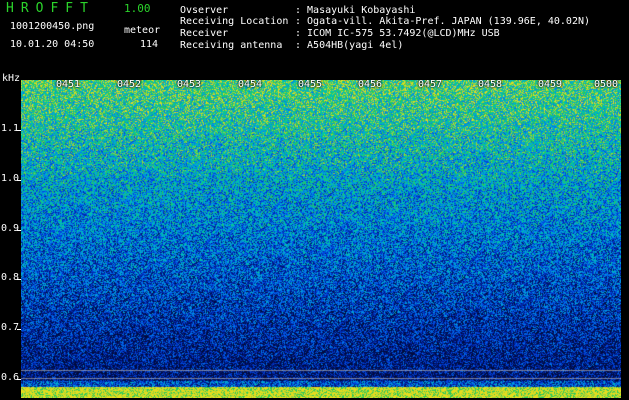 This screenshot has width=629, height=400. What do you see at coordinates (310, 84) in the screenshot?
I see `time-label: 0455` at bounding box center [310, 84].